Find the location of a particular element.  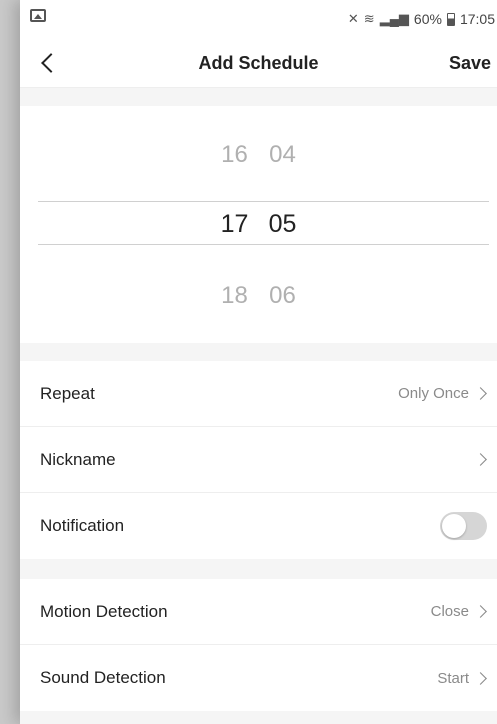

hour-current: 17 is located at coordinates (235, 224).